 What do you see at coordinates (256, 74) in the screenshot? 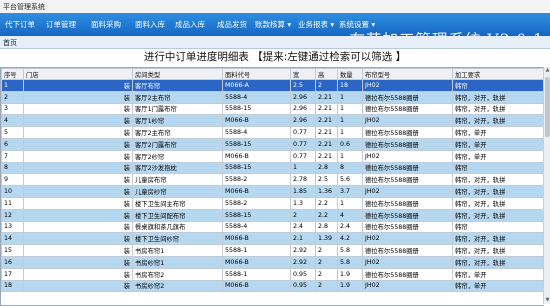
I see `column-header: 面料代号` at bounding box center [256, 74].